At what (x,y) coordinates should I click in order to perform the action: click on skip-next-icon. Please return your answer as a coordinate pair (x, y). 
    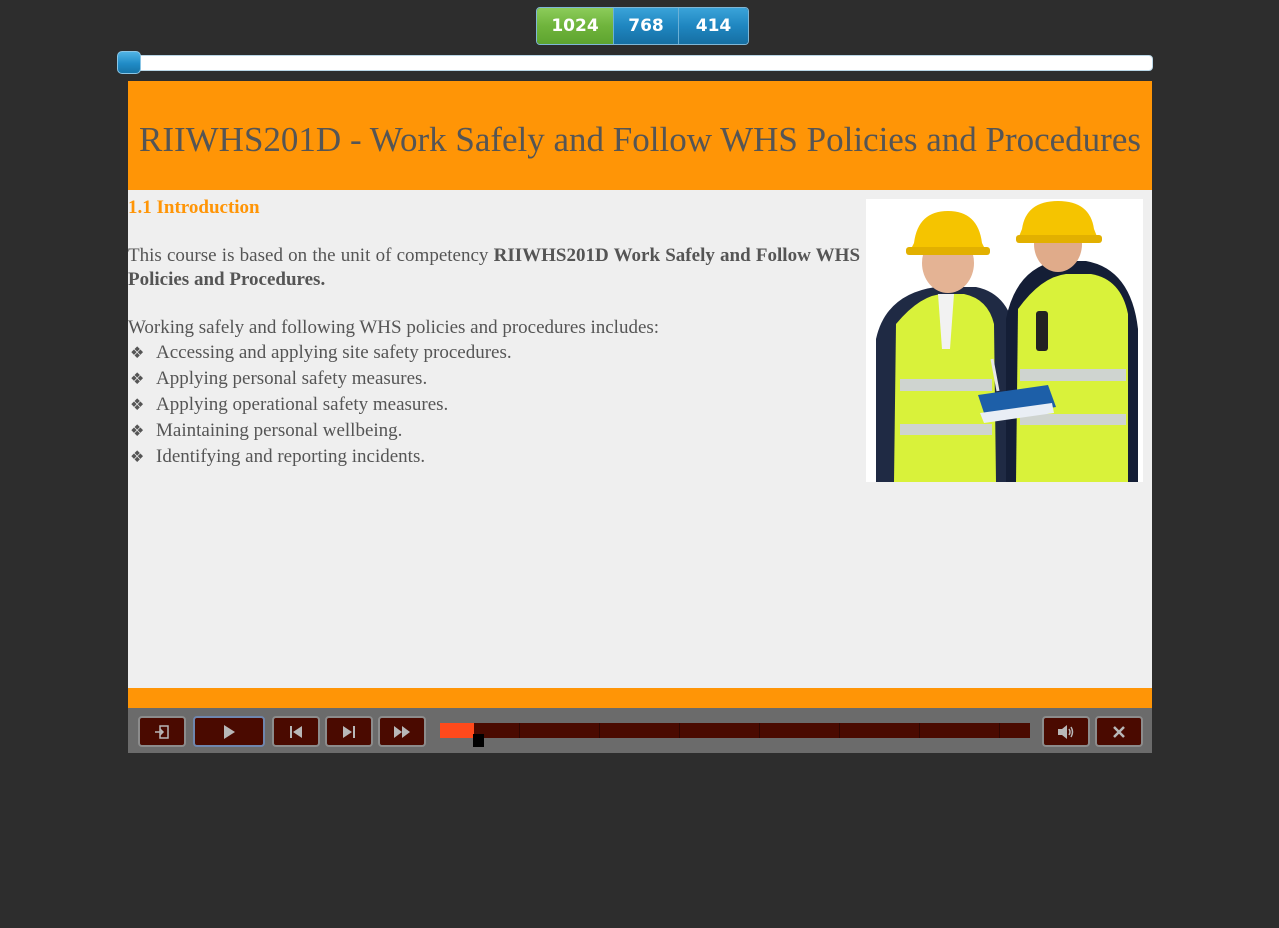
    Looking at the image, I should click on (349, 731).